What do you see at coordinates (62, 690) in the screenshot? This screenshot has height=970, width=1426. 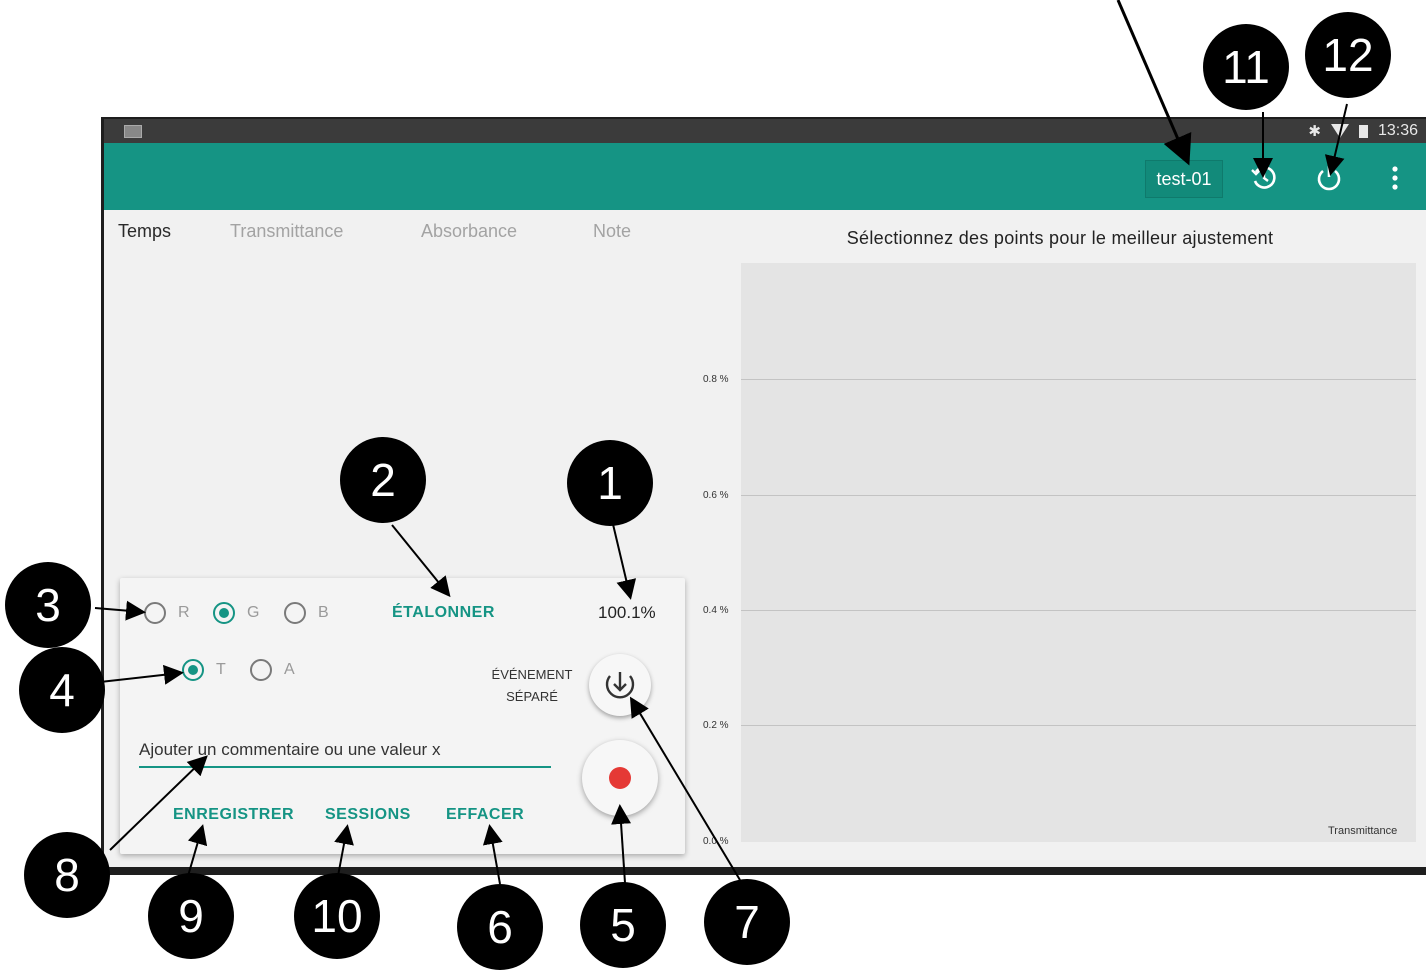 I see `callout-4: 4` at bounding box center [62, 690].